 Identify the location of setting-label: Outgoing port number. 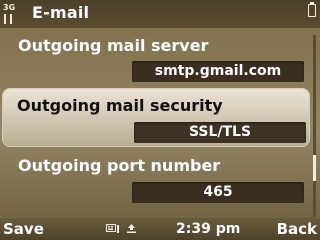
(119, 165).